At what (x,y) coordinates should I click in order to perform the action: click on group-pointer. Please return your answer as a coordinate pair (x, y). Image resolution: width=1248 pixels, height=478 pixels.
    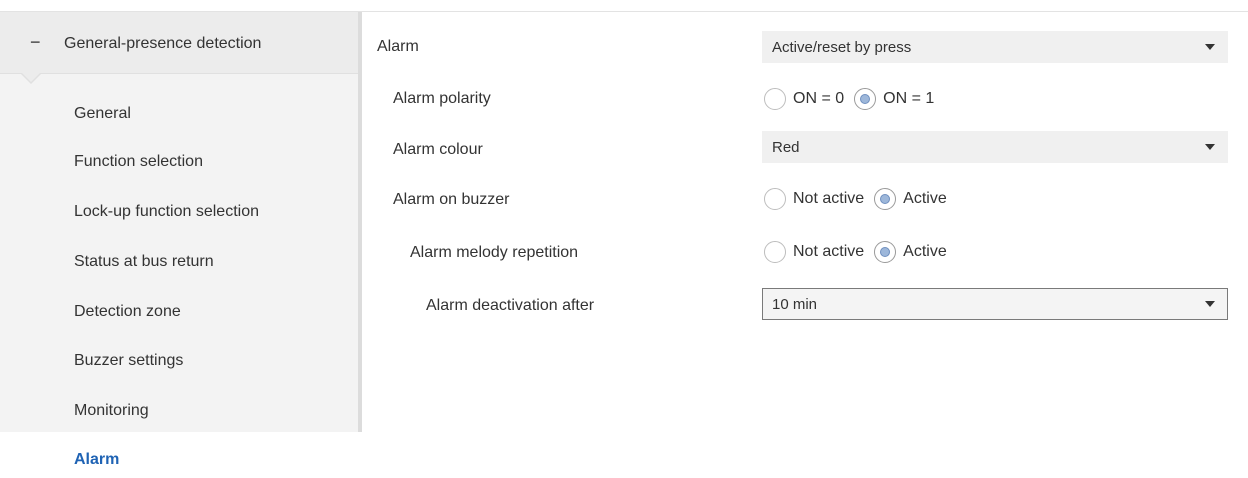
    Looking at the image, I should click on (31, 77).